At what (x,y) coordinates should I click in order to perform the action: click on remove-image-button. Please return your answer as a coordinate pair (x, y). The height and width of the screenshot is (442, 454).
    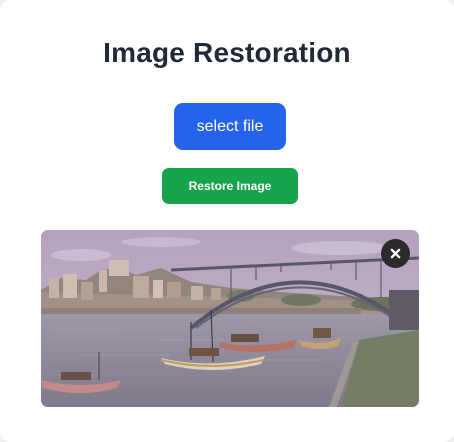
    Looking at the image, I should click on (395, 253).